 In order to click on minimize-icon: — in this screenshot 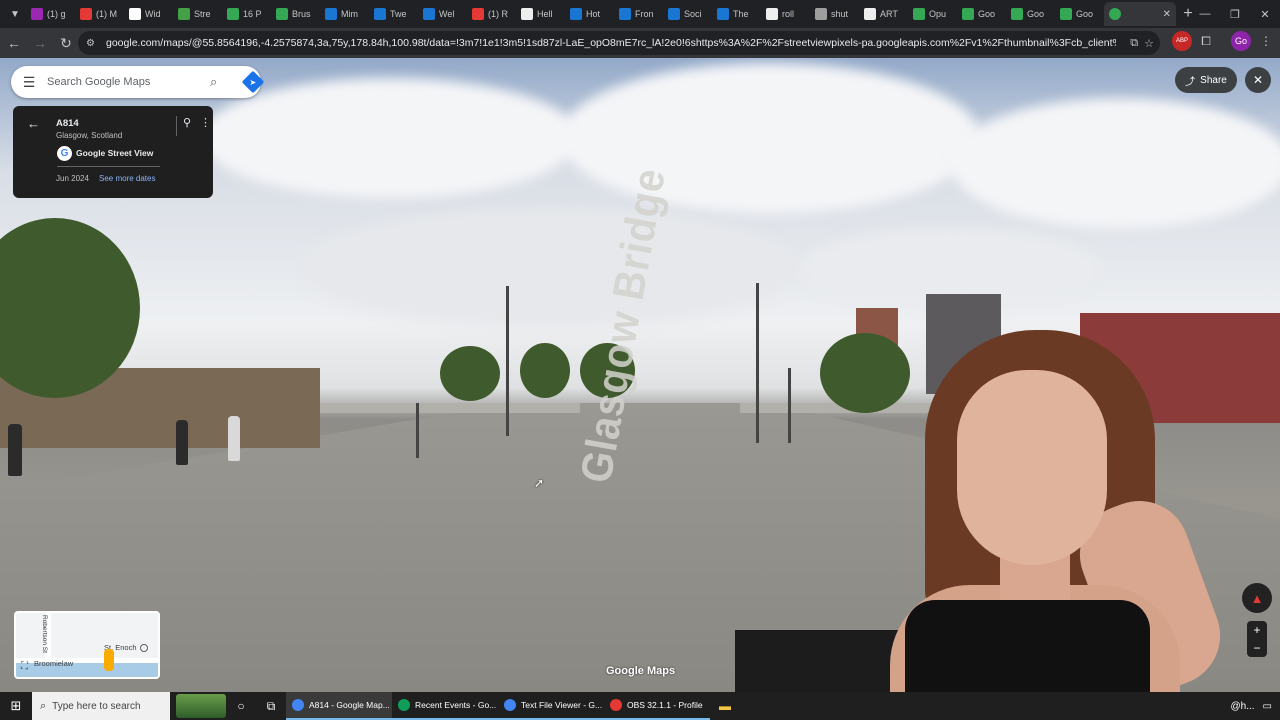, I will do `click(1205, 14)`.